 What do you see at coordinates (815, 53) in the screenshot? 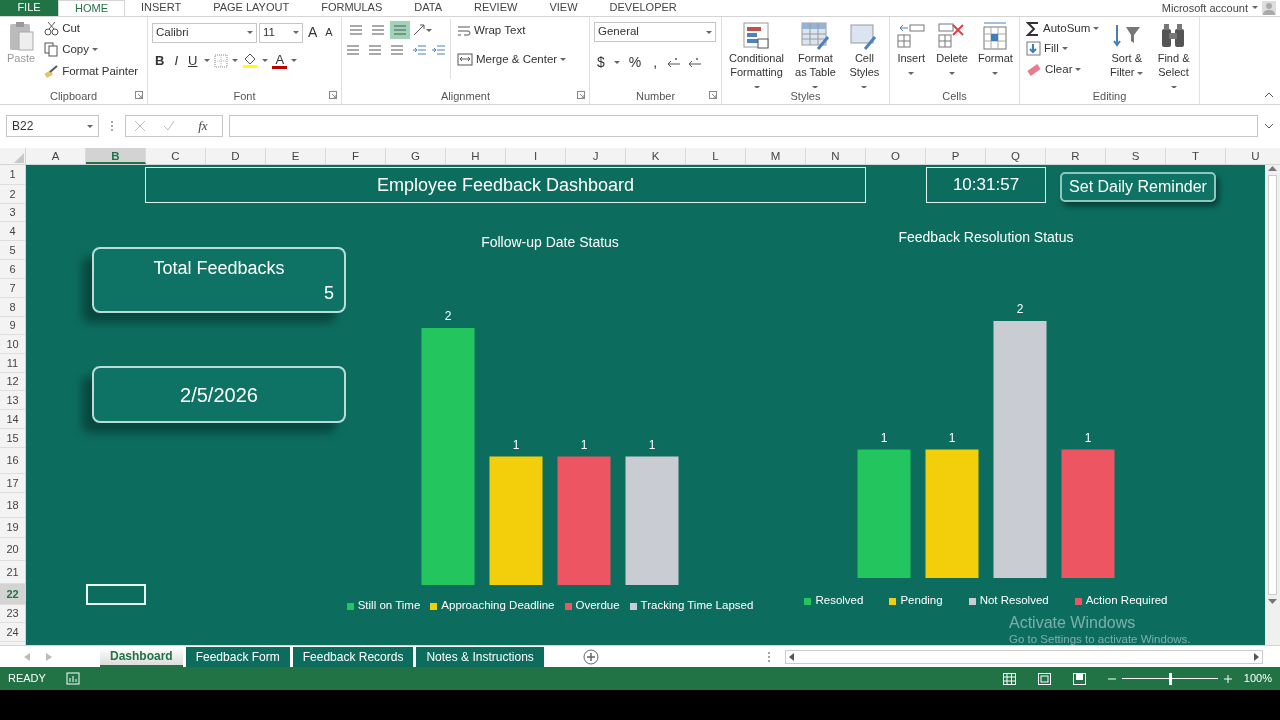
I see `table-button: Format as Table` at bounding box center [815, 53].